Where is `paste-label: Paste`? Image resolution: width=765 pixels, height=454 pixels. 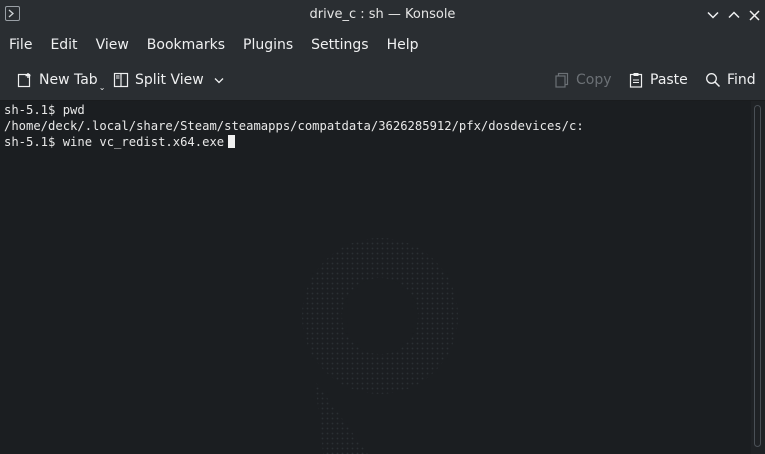
paste-label: Paste is located at coordinates (669, 80).